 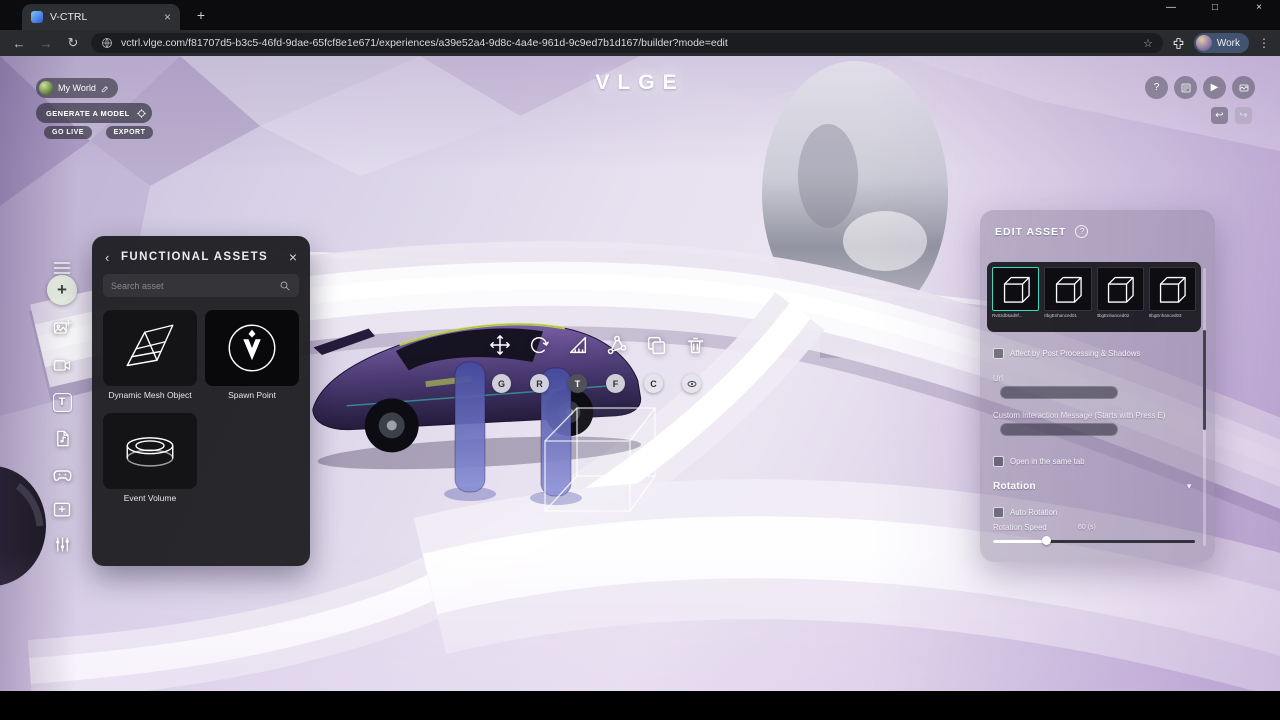 I want to click on rotate-tool-button, so click(x=539, y=345).